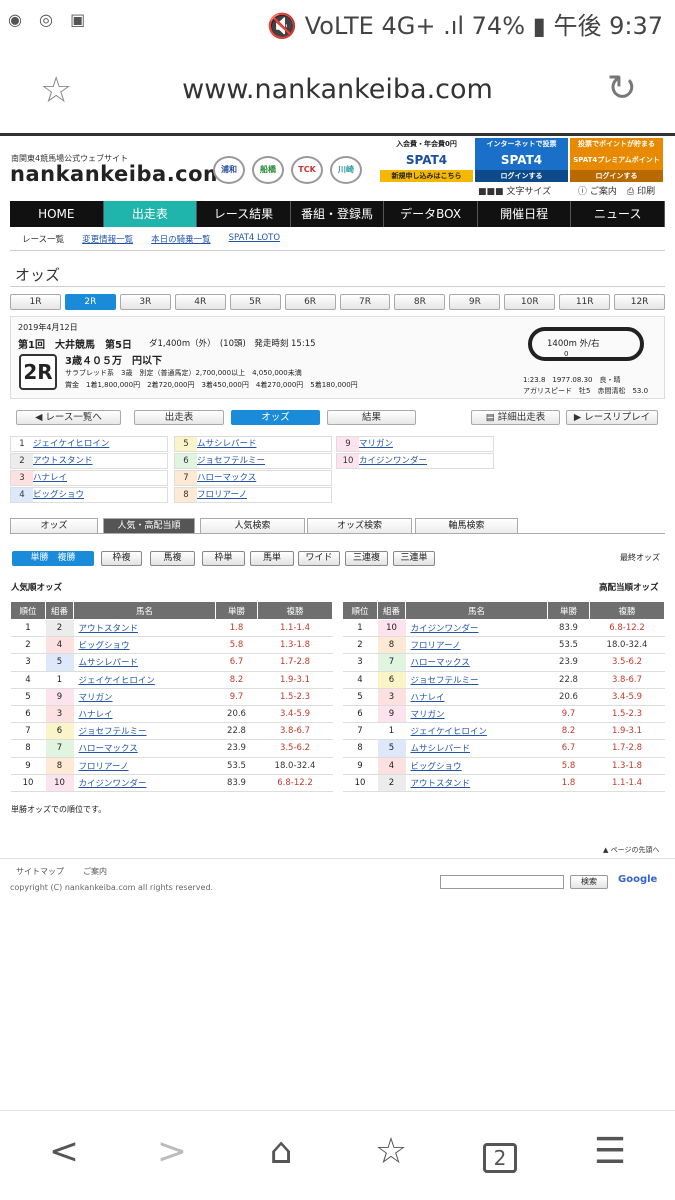  What do you see at coordinates (307, 170) in the screenshot?
I see `tck-emblem-icon: TCK` at bounding box center [307, 170].